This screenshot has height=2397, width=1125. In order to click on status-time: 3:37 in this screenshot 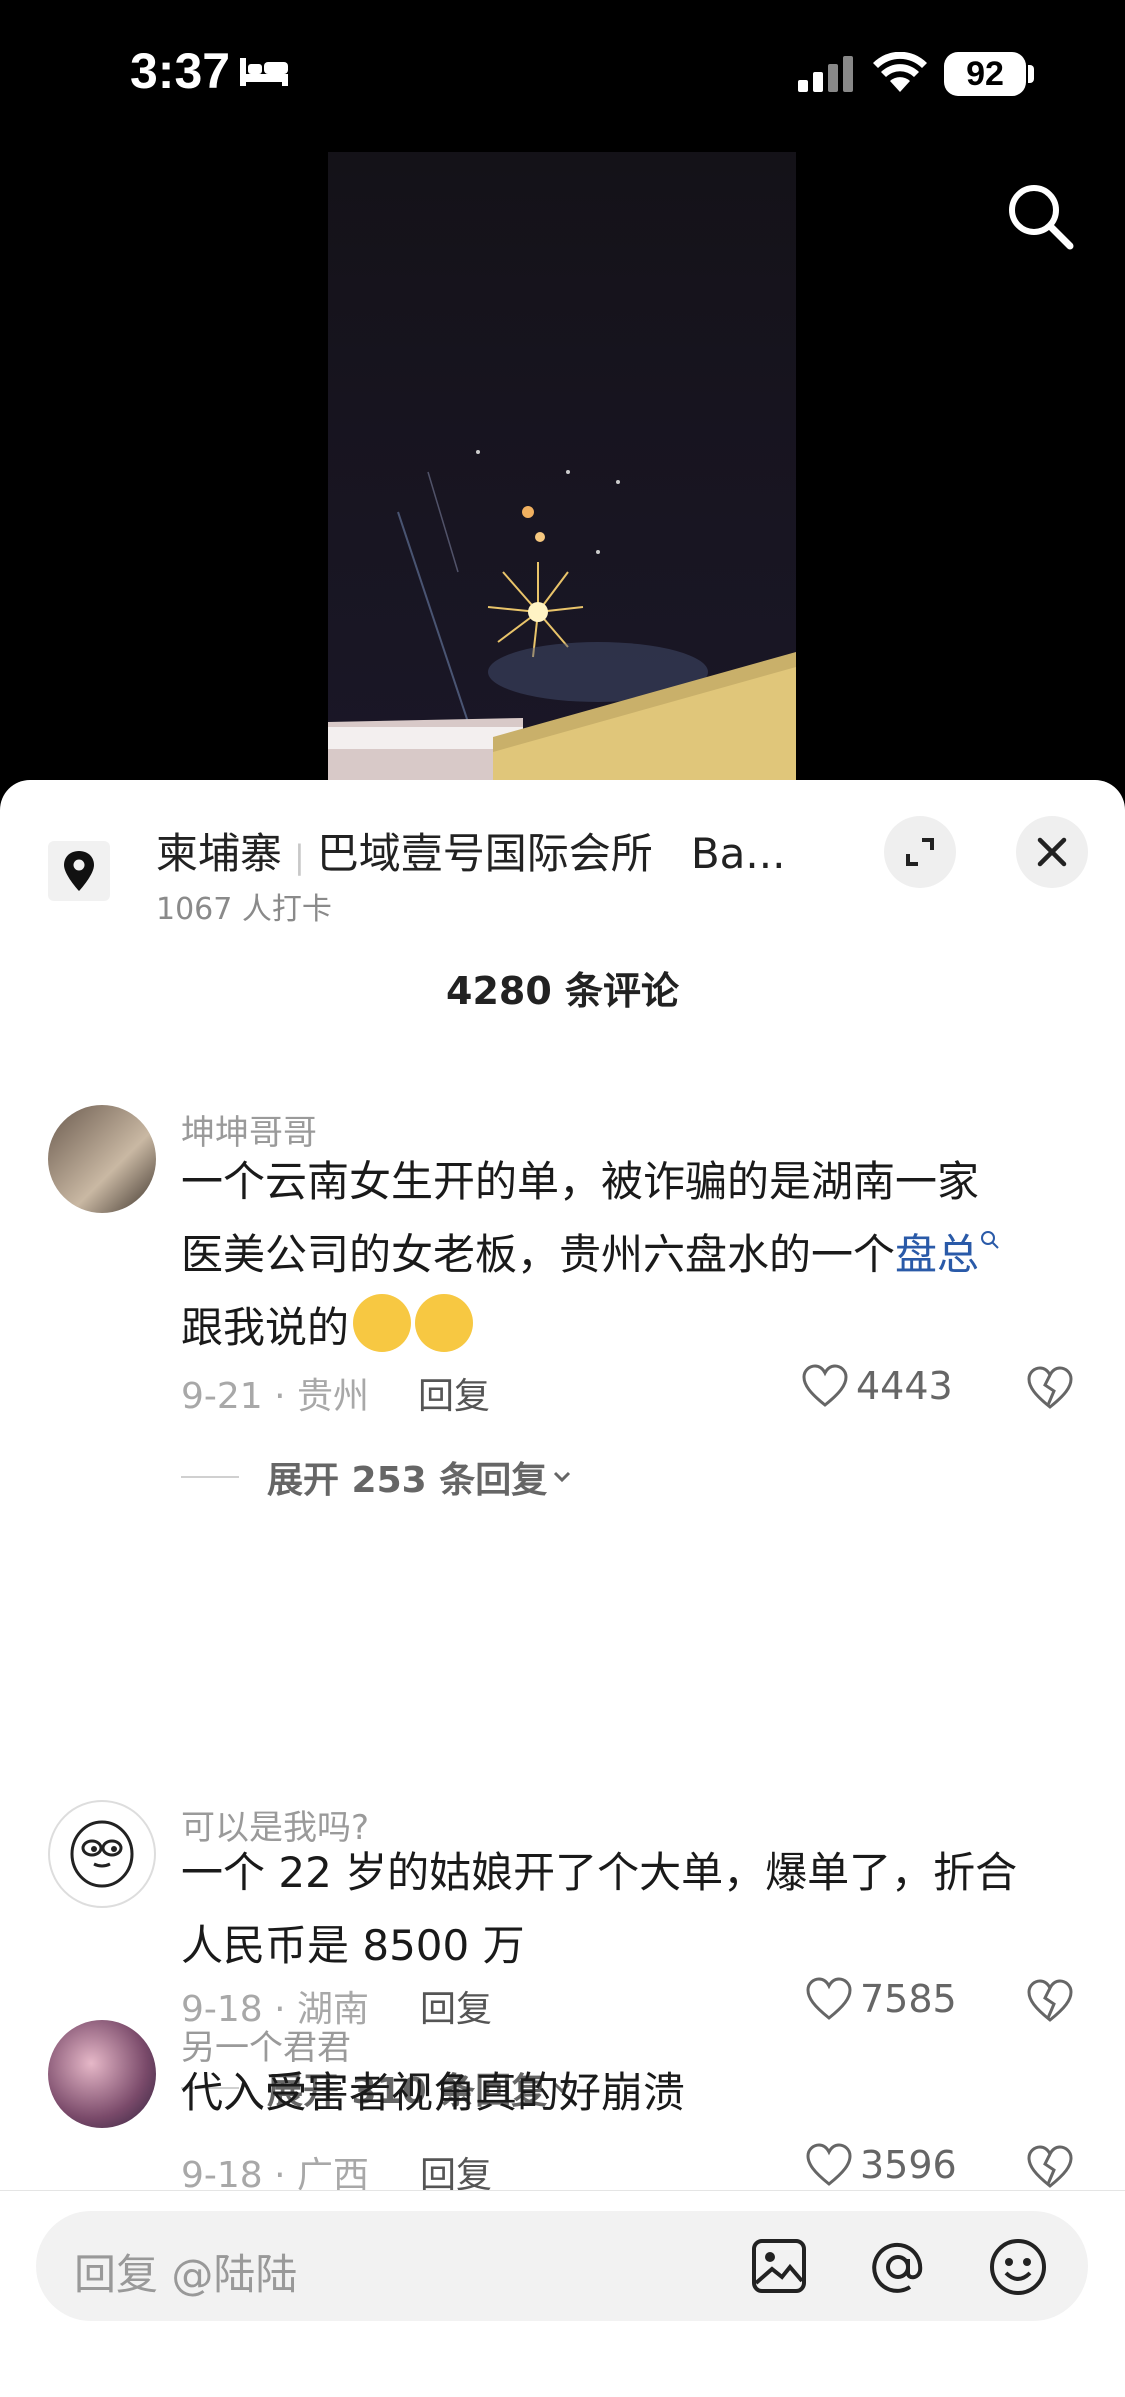, I will do `click(180, 71)`.